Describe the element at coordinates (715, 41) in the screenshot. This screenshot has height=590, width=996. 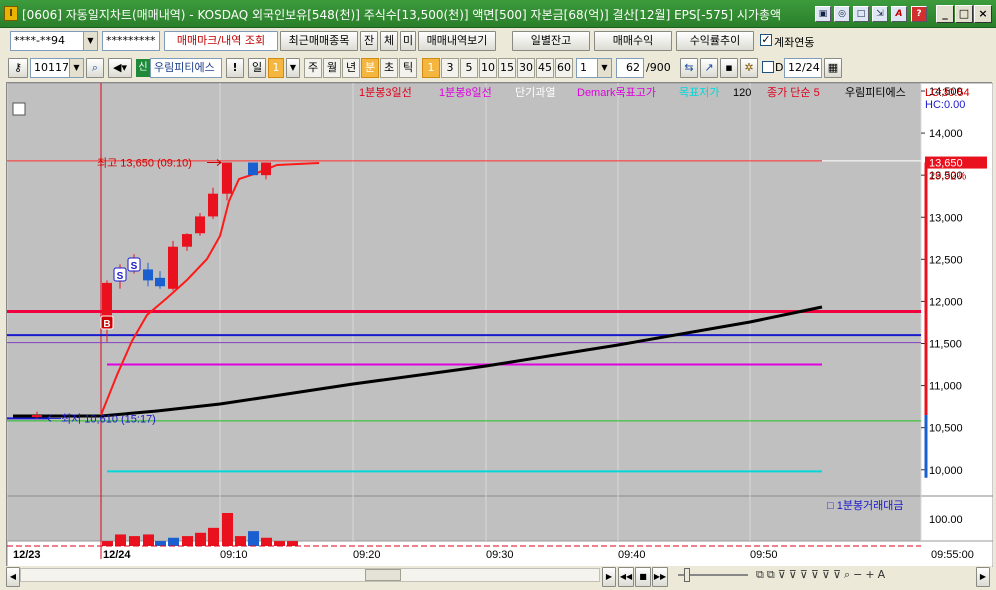
I see `return-trend-button: 수익률추이` at that location.